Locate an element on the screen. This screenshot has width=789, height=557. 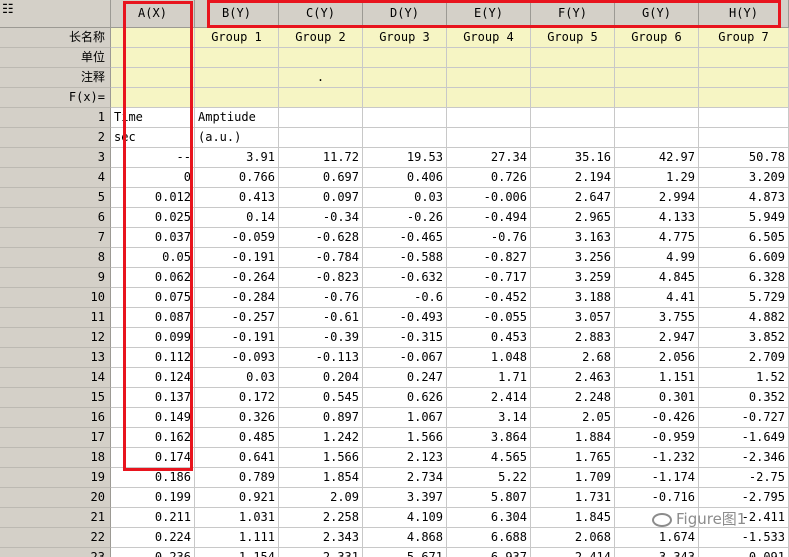
data-cell: -0.588 is located at coordinates (405, 258).